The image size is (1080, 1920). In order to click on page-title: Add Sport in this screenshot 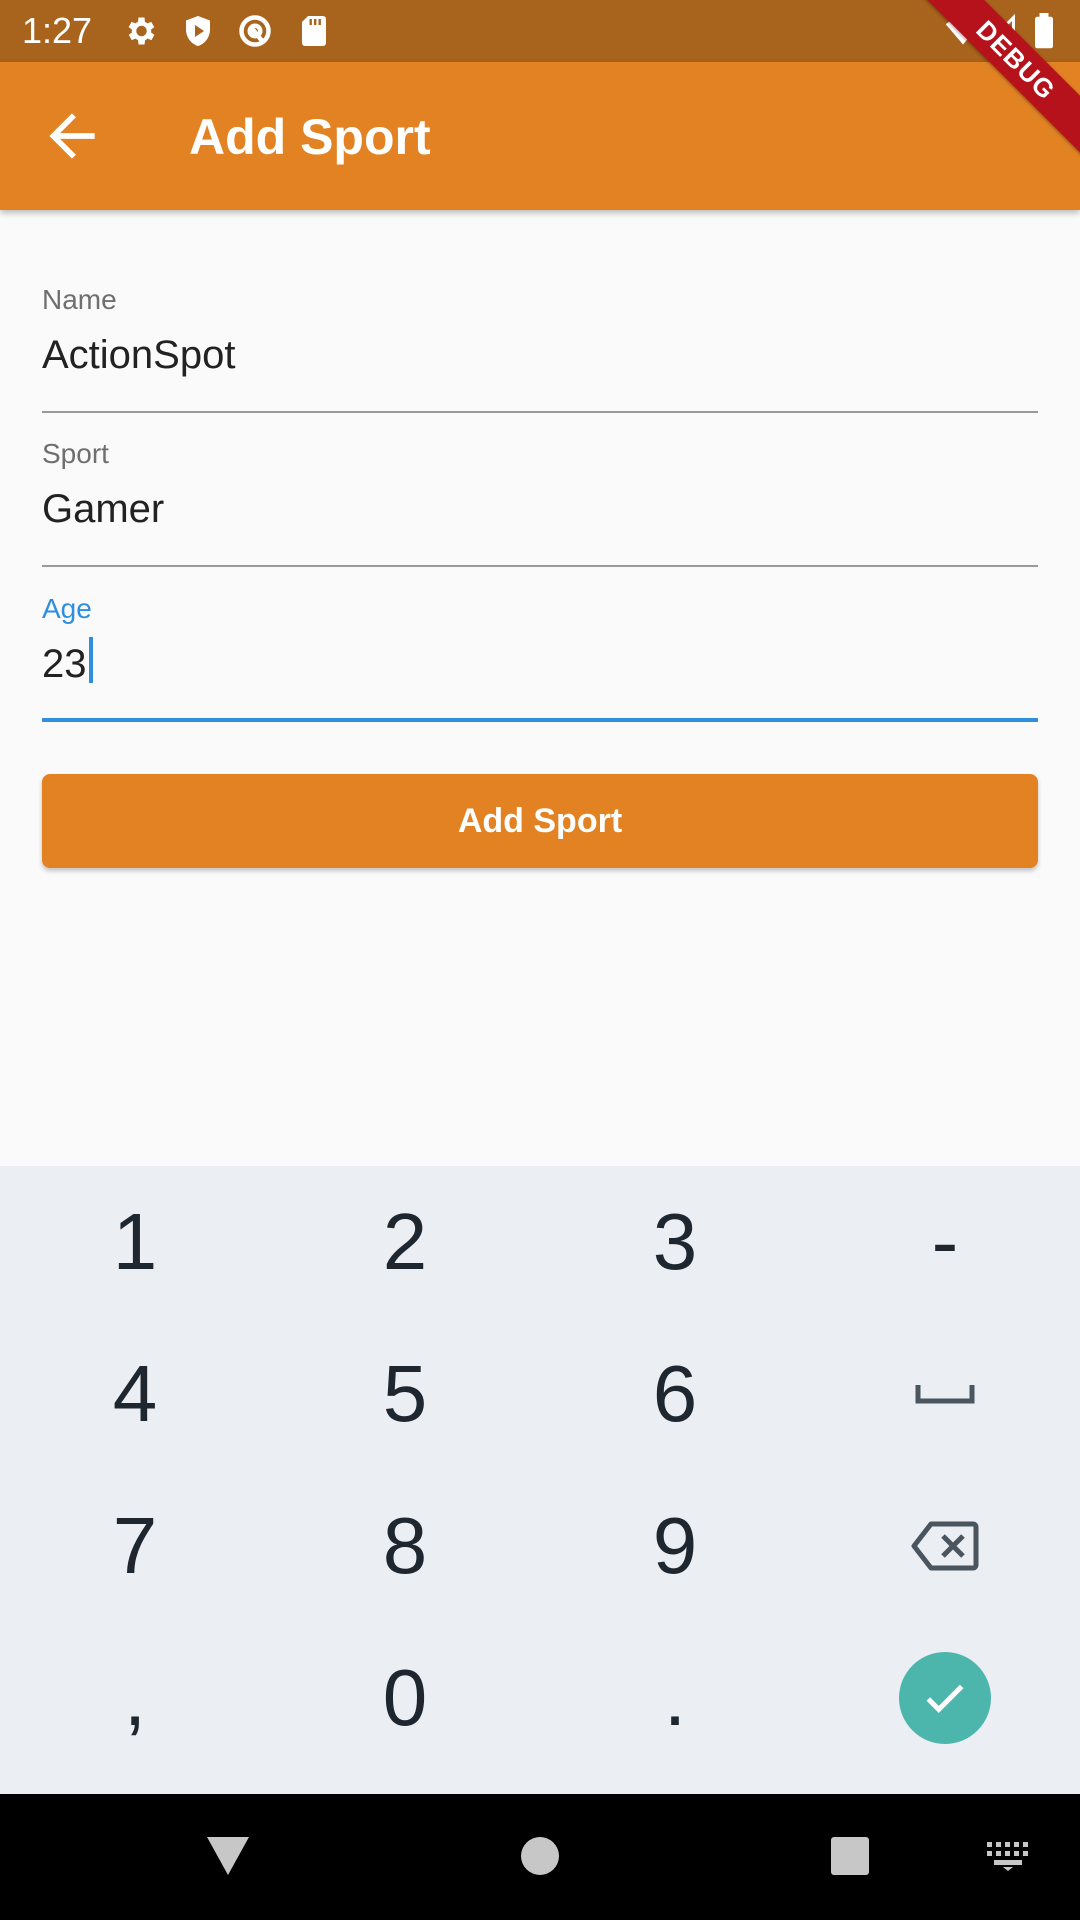, I will do `click(310, 137)`.